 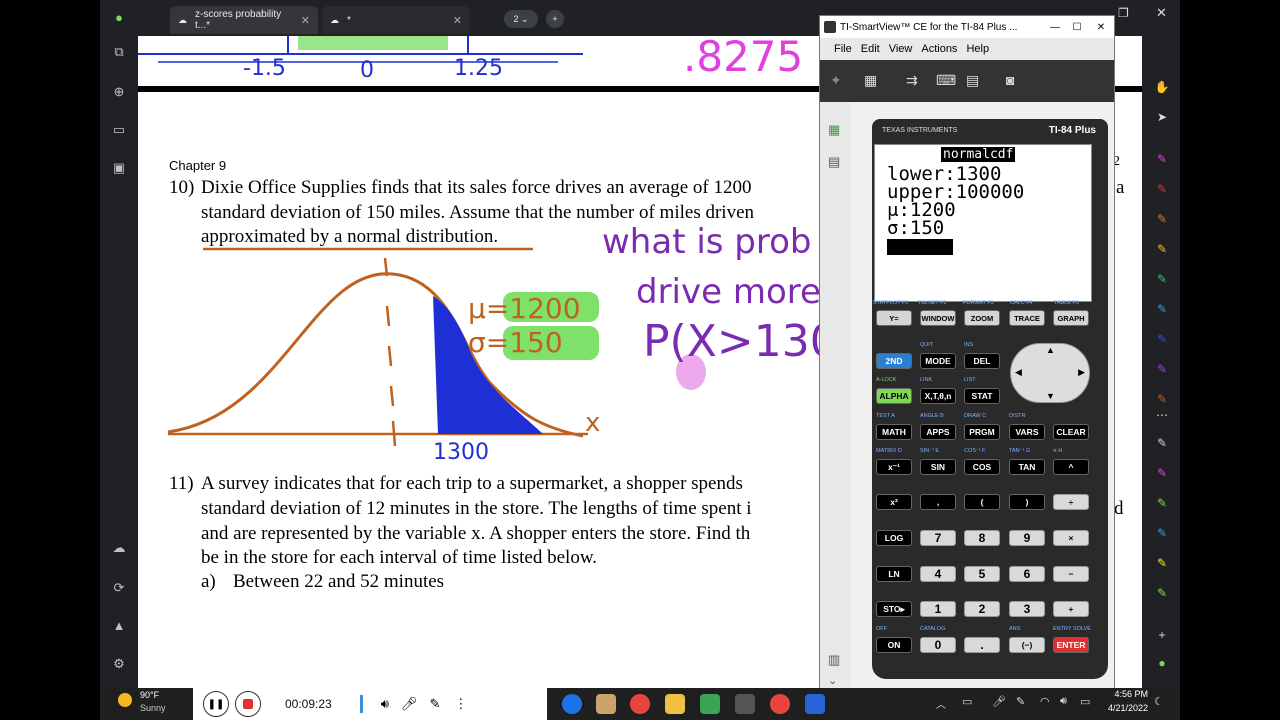 What do you see at coordinates (1162, 636) in the screenshot?
I see `add-icon: +` at bounding box center [1162, 636].